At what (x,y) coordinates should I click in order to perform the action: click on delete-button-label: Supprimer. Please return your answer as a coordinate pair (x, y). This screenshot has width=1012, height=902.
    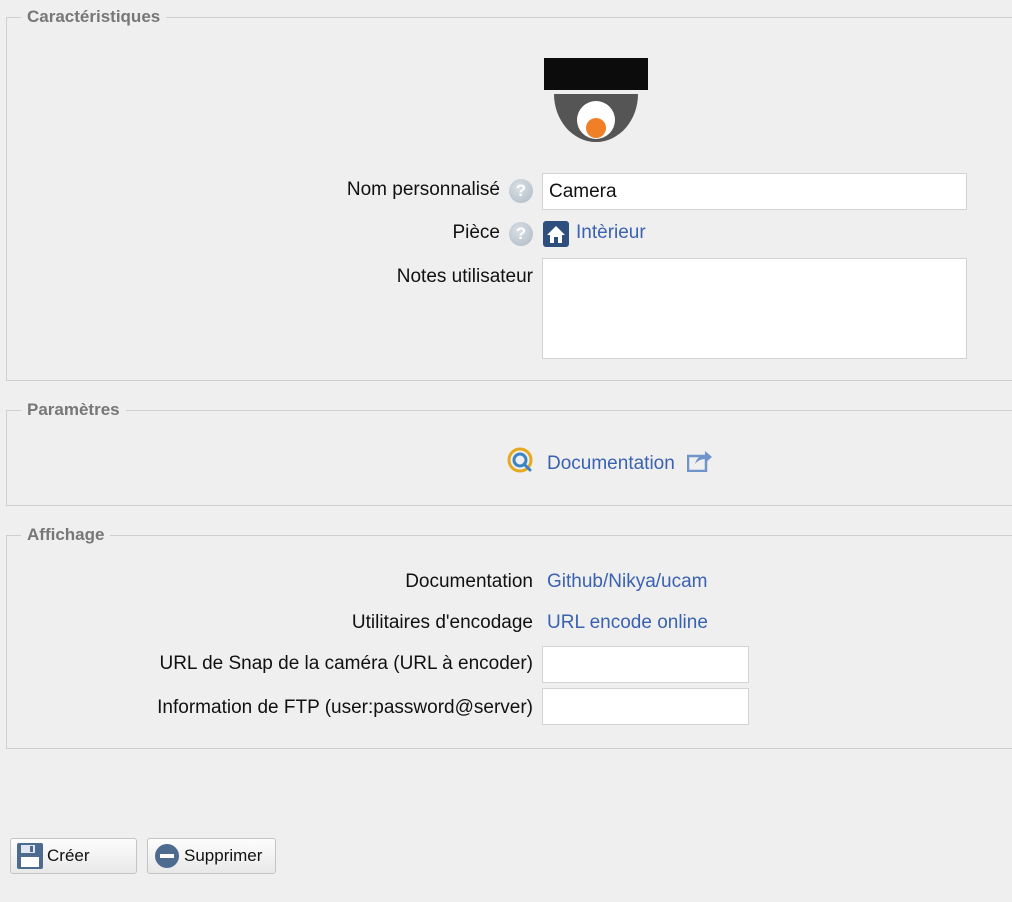
    Looking at the image, I should click on (223, 855).